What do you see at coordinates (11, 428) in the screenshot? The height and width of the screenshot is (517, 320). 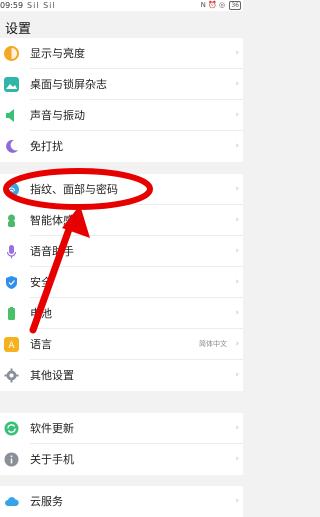 I see `update-icon` at bounding box center [11, 428].